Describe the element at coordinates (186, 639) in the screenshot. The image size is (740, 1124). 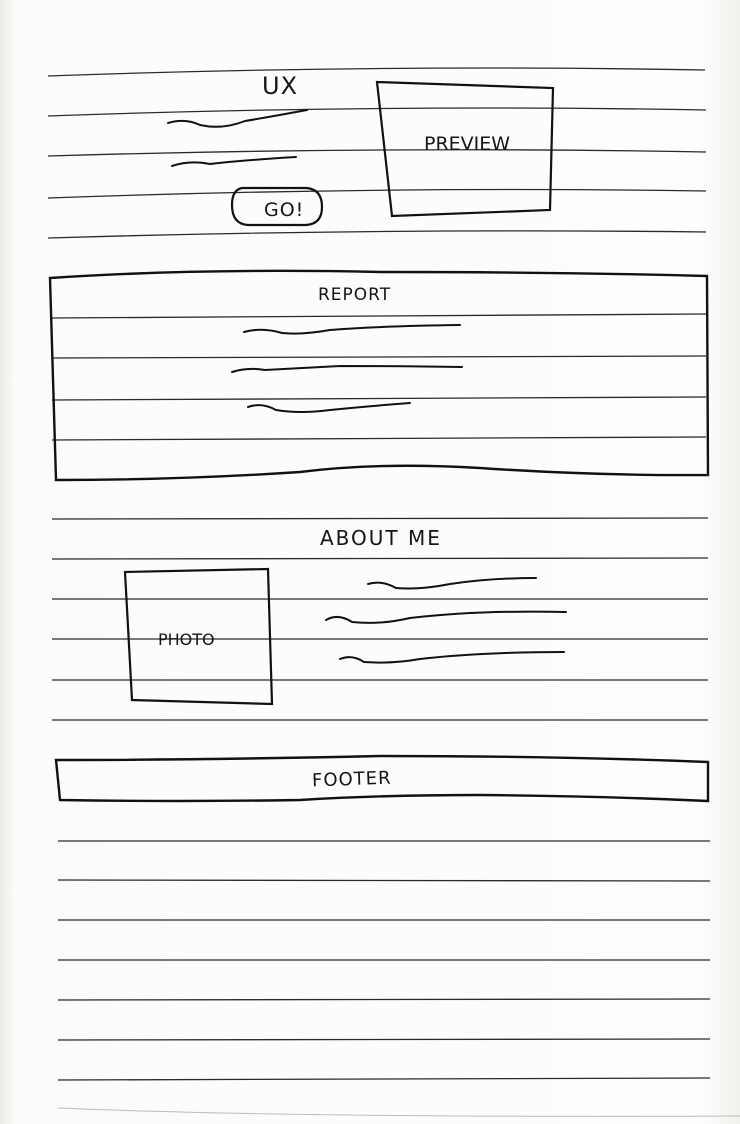
I see `photo-label: PHOTO` at that location.